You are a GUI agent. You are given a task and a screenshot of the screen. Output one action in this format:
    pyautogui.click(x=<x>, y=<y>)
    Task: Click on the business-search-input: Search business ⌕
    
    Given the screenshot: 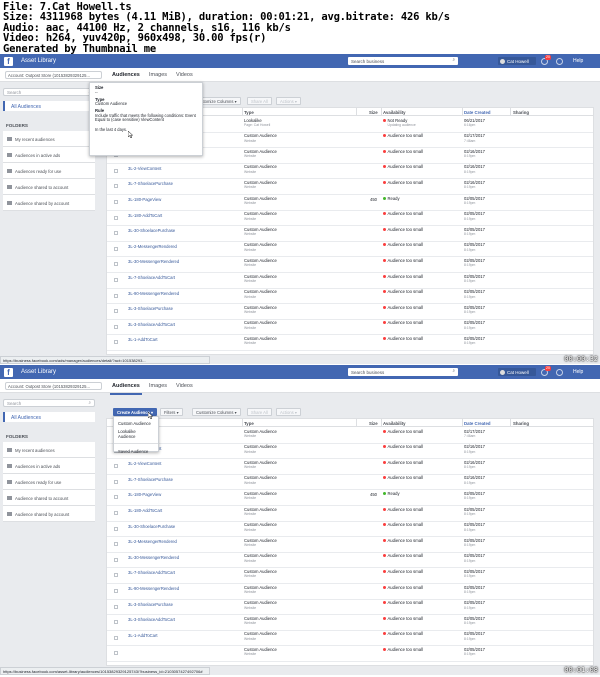 What is the action you would take?
    pyautogui.click(x=403, y=372)
    